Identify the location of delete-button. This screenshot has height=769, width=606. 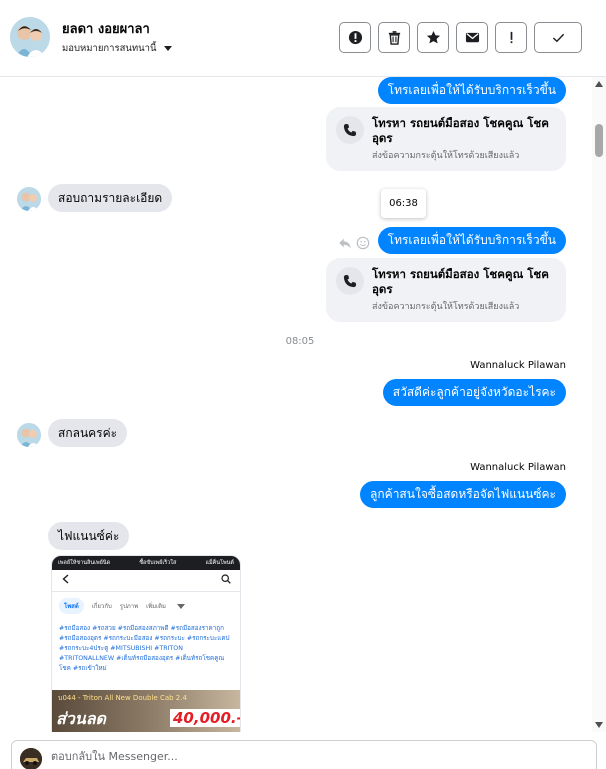
(394, 37).